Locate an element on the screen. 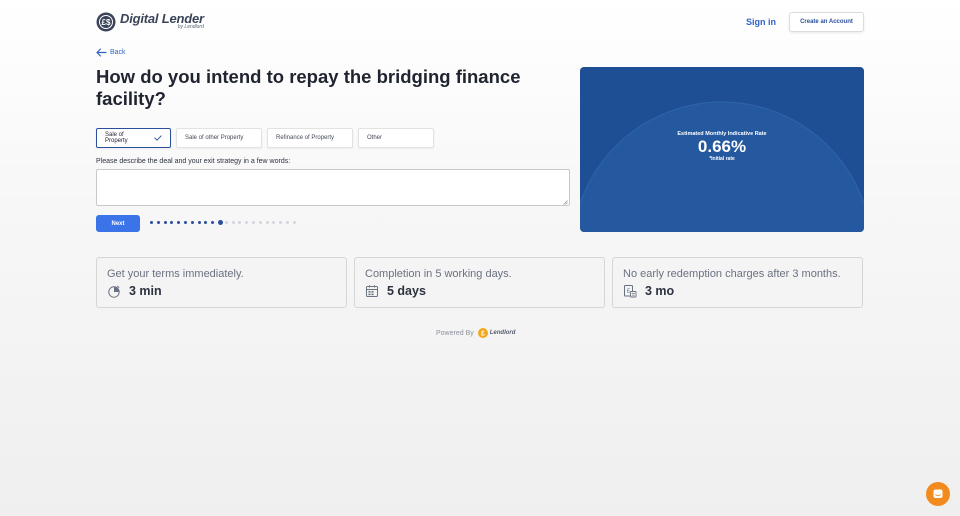  option-label: Sale of other Property is located at coordinates (214, 138).